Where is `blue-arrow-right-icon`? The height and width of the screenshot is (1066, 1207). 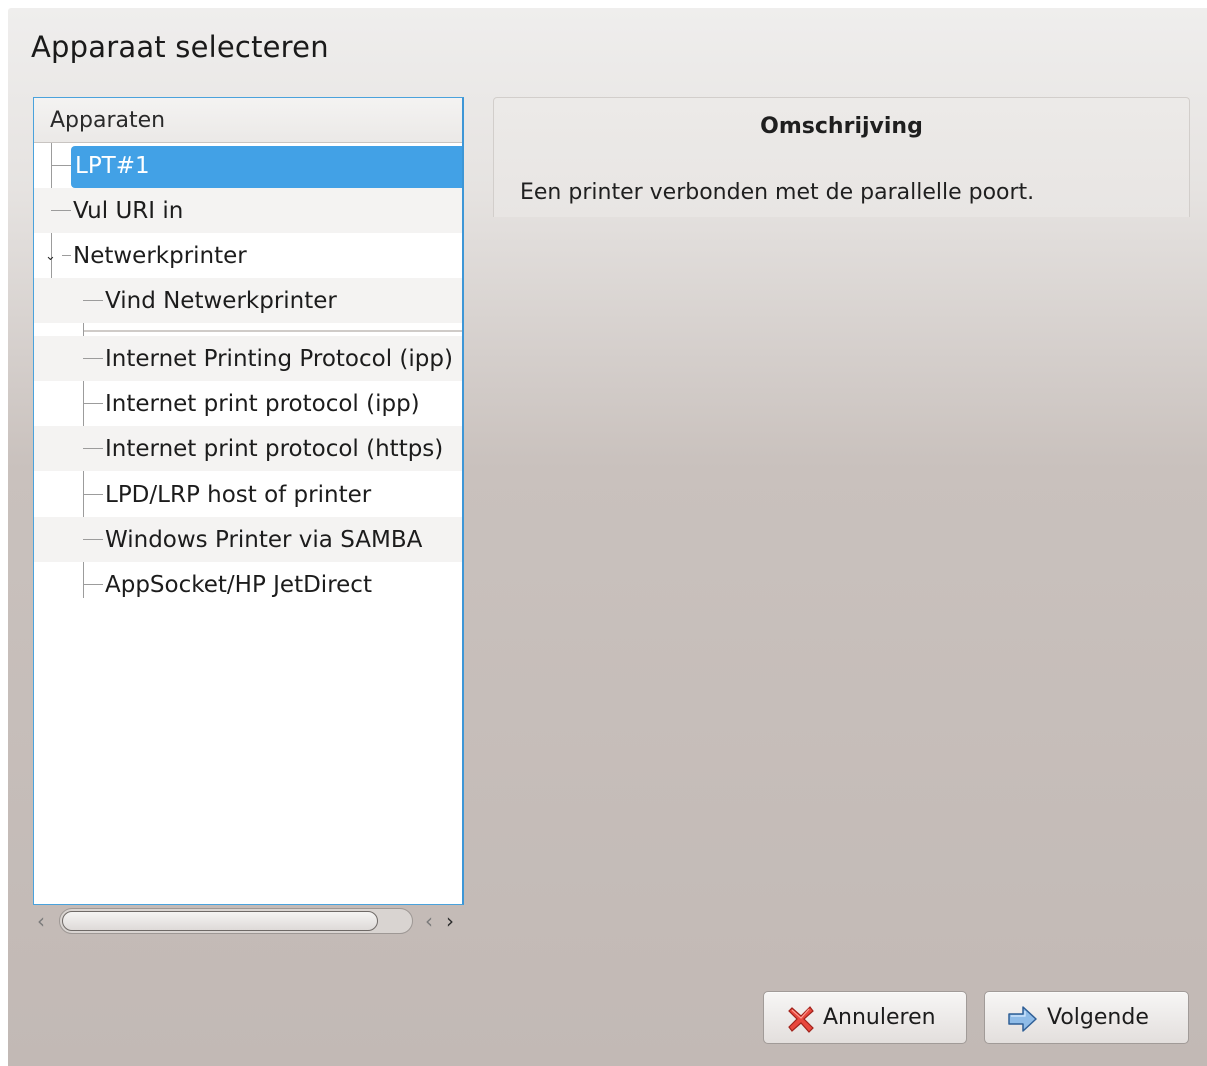 blue-arrow-right-icon is located at coordinates (1022, 1019).